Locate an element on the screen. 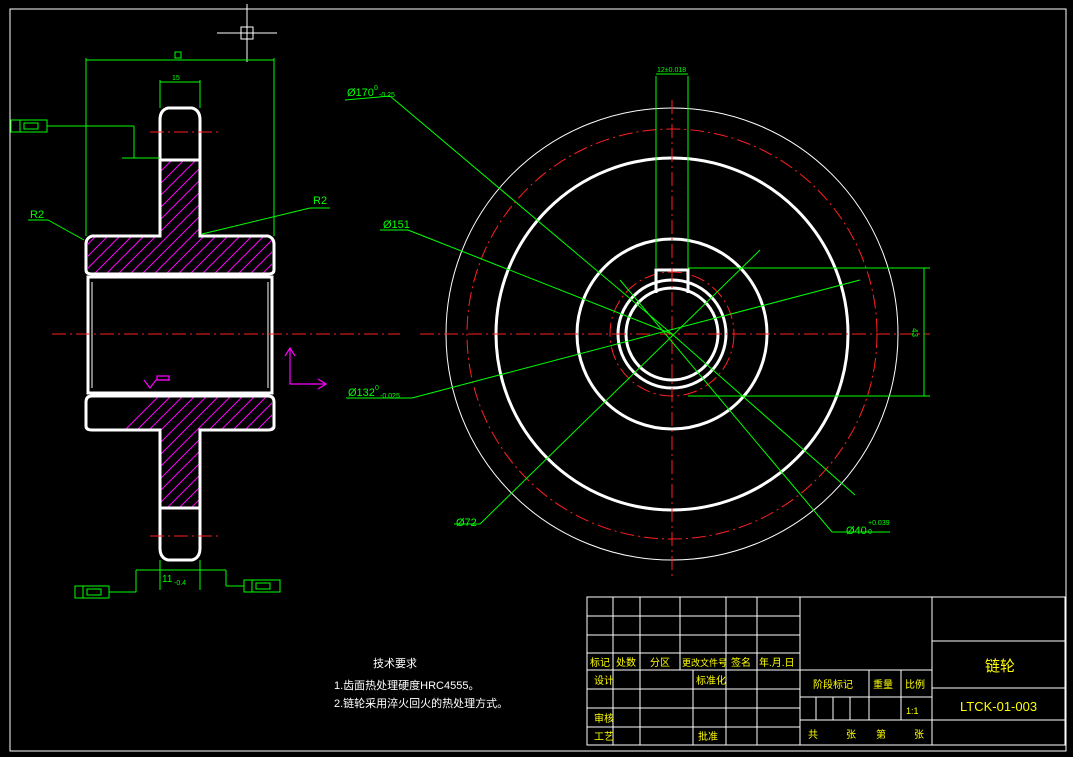 The width and height of the screenshot is (1073, 757). tolerance-box-bottom-left is located at coordinates (117, 584).